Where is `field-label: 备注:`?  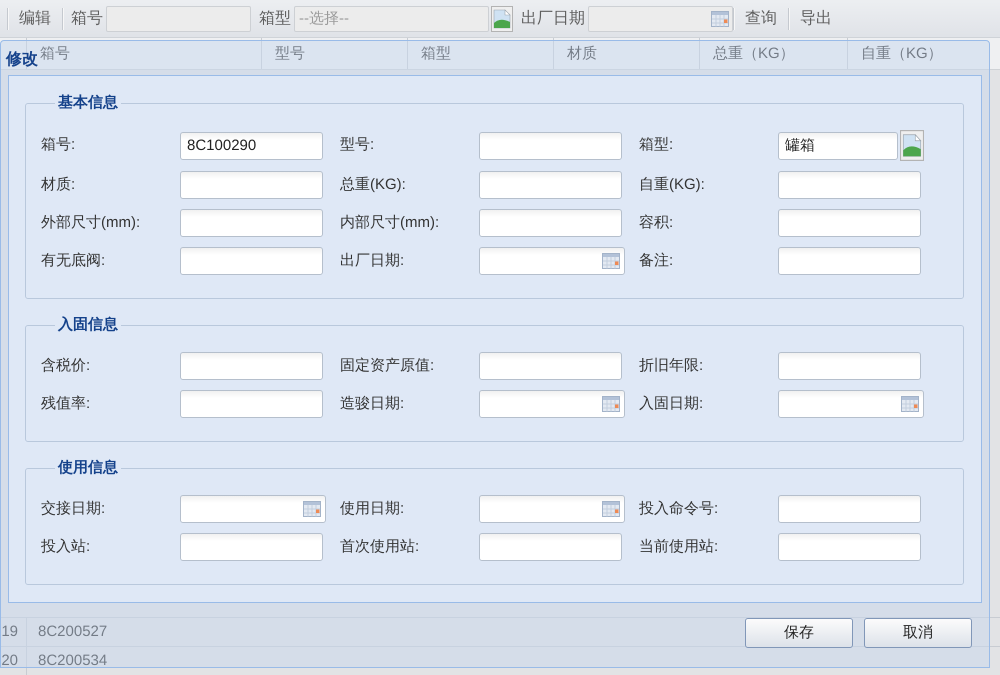 field-label: 备注: is located at coordinates (656, 260).